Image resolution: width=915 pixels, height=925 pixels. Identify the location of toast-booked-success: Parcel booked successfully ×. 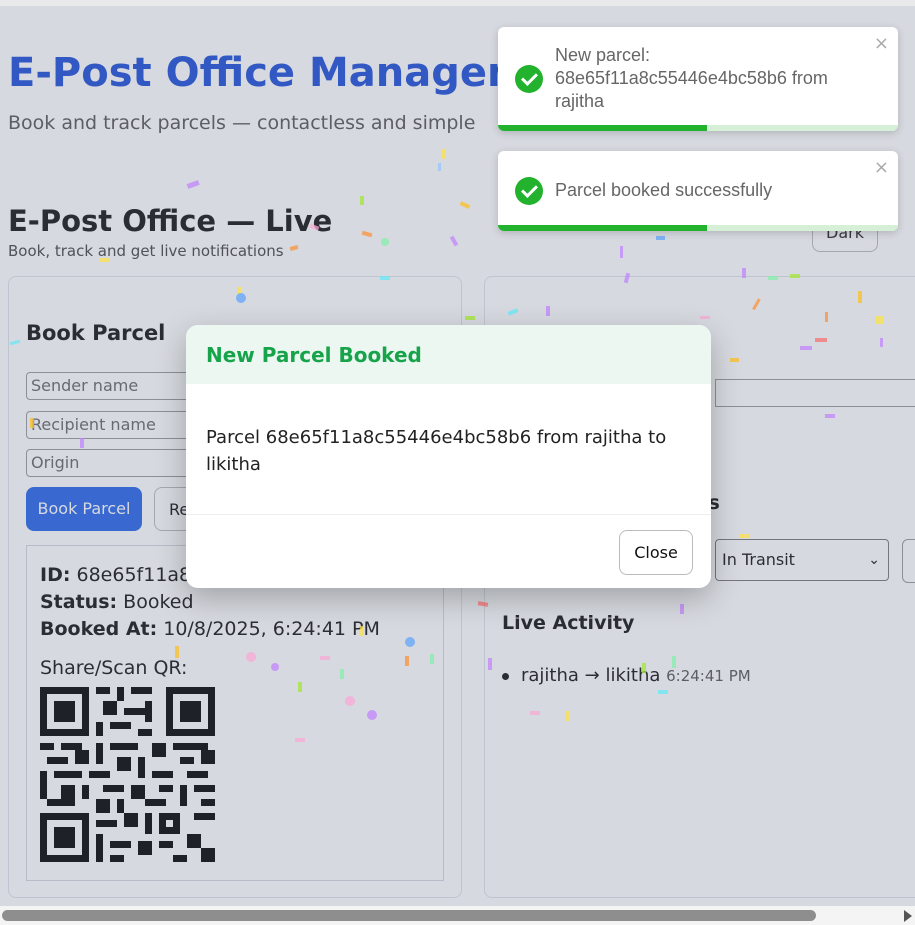
(698, 191).